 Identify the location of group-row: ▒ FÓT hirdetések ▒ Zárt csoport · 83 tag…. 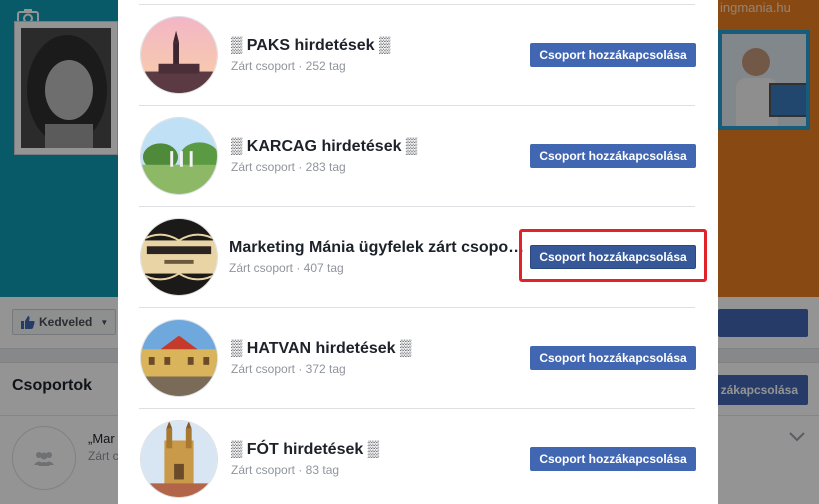
(417, 456).